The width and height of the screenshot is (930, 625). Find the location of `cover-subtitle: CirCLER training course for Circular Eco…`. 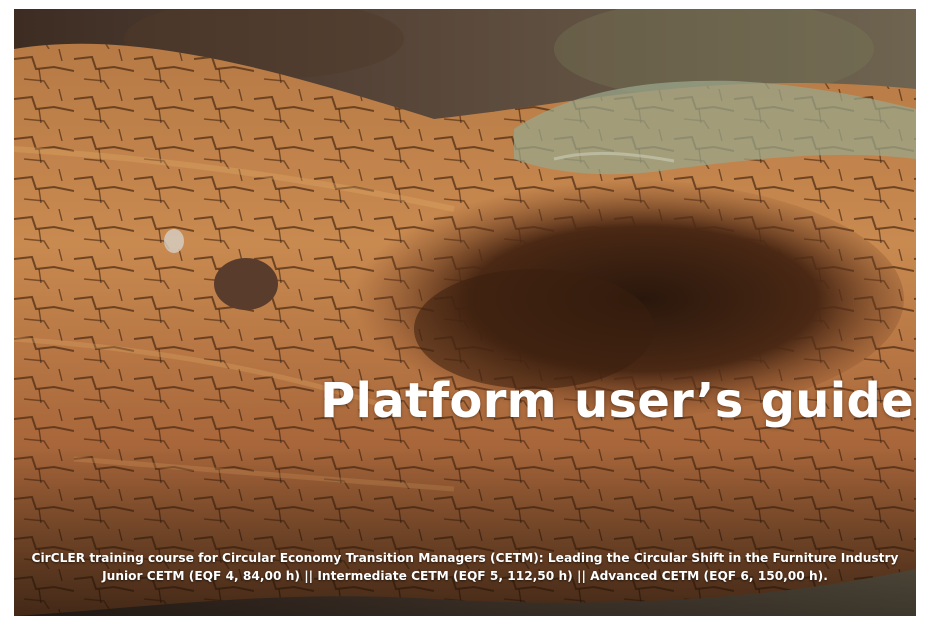

cover-subtitle: CirCLER training course for Circular Eco… is located at coordinates (465, 567).